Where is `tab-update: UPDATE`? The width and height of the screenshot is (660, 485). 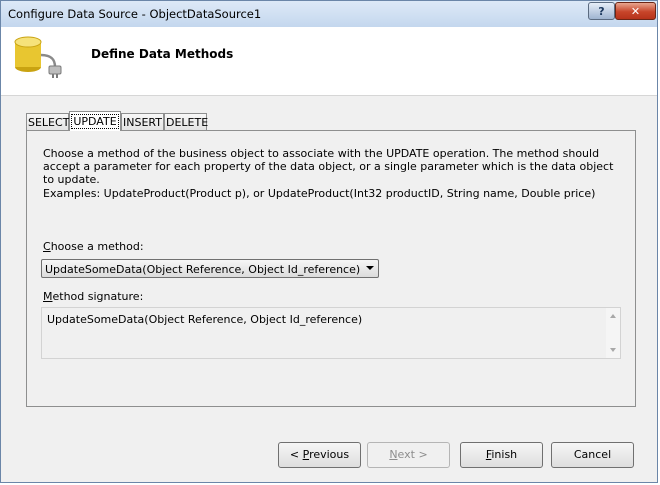
tab-update: UPDATE is located at coordinates (95, 121).